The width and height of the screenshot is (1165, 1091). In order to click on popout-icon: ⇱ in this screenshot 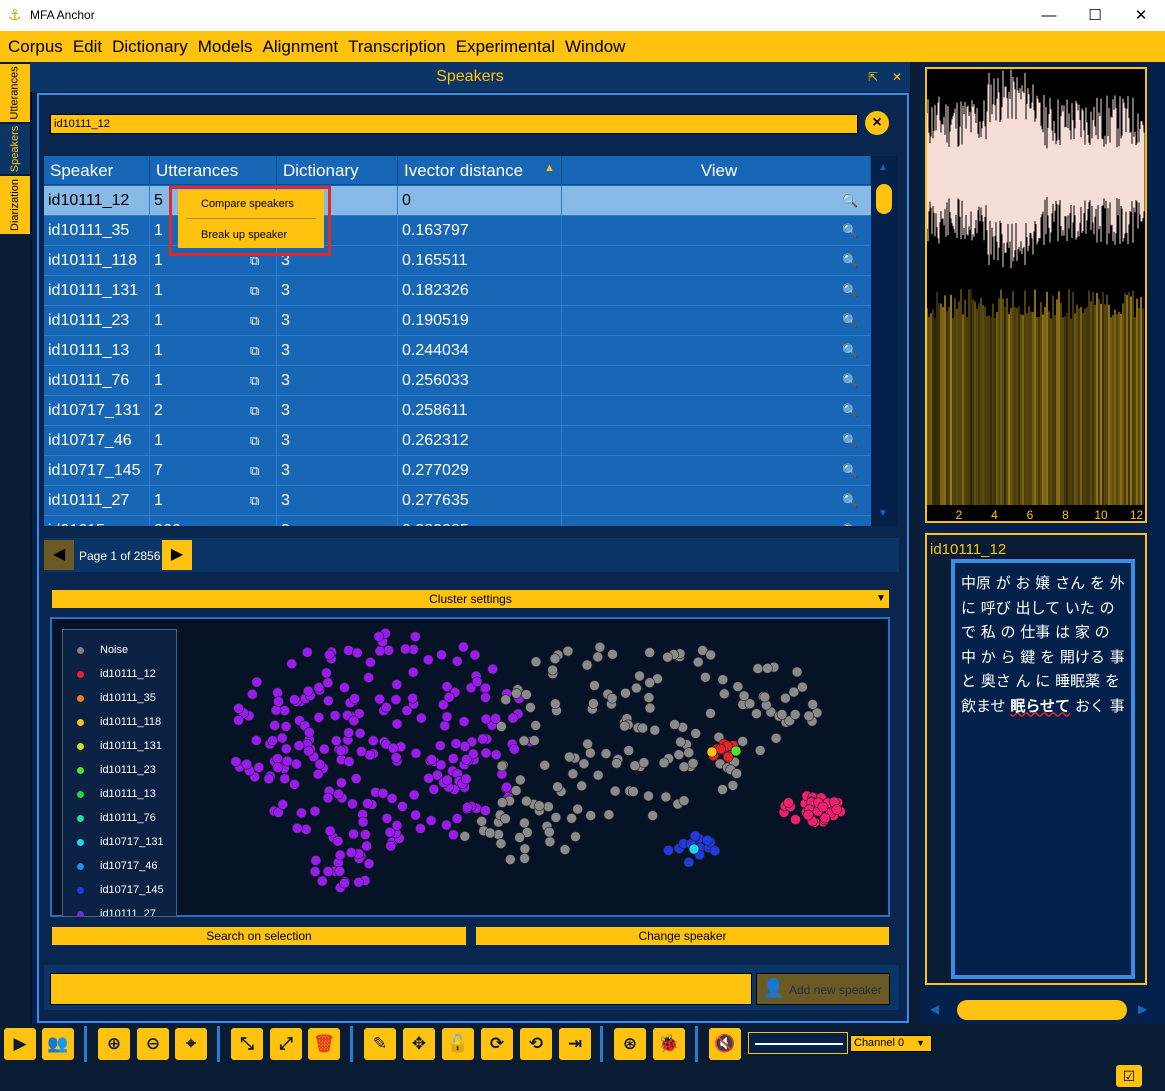, I will do `click(873, 77)`.